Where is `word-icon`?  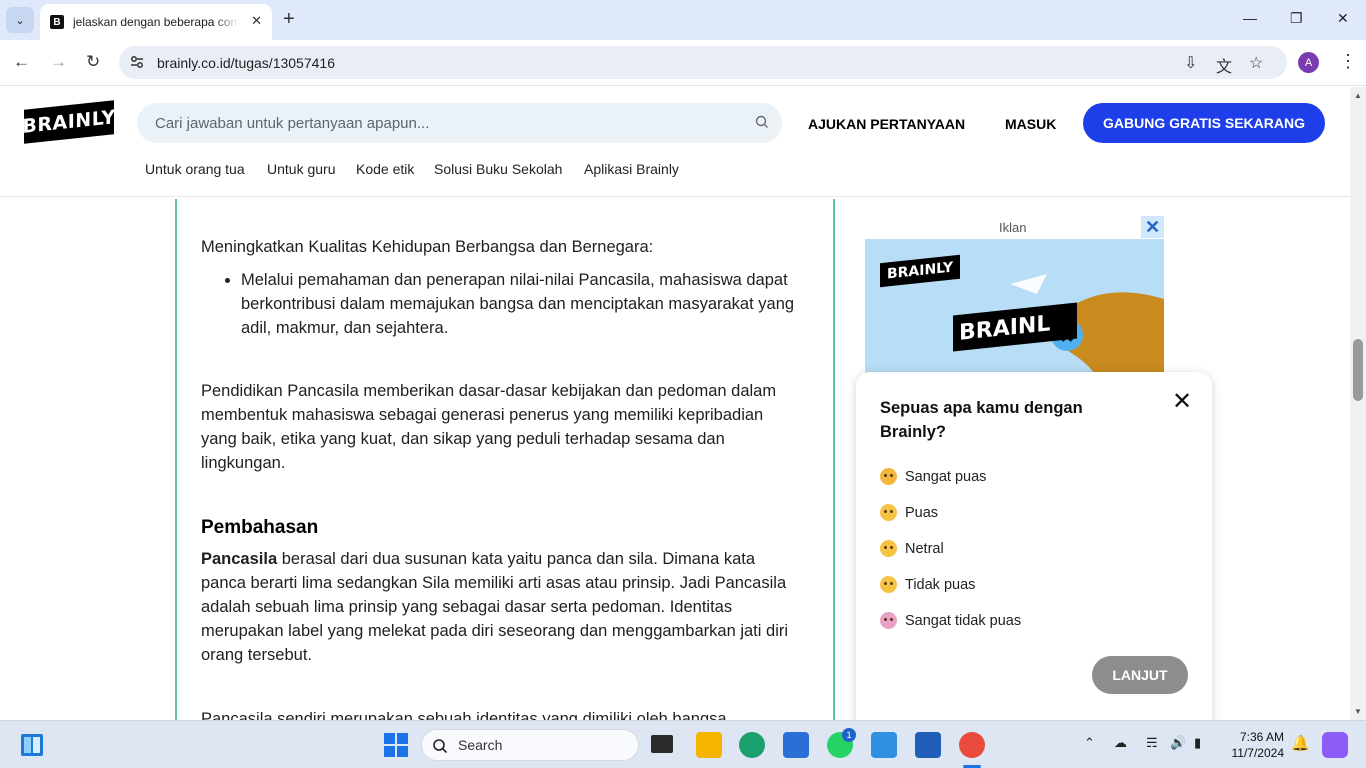 word-icon is located at coordinates (928, 745).